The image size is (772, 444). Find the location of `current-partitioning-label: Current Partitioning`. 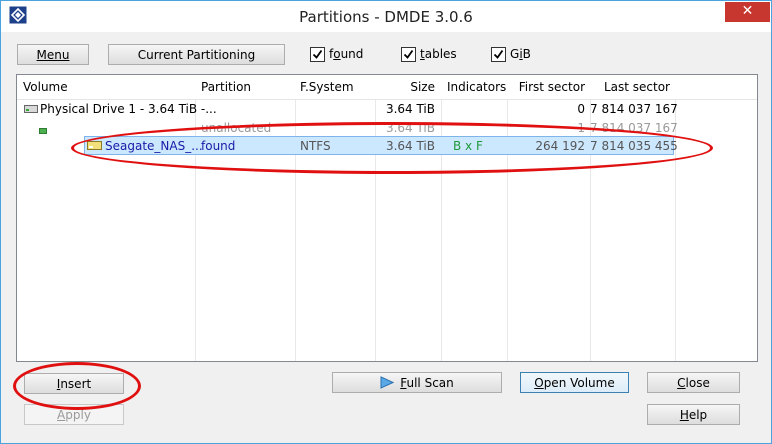

current-partitioning-label: Current Partitioning is located at coordinates (196, 55).